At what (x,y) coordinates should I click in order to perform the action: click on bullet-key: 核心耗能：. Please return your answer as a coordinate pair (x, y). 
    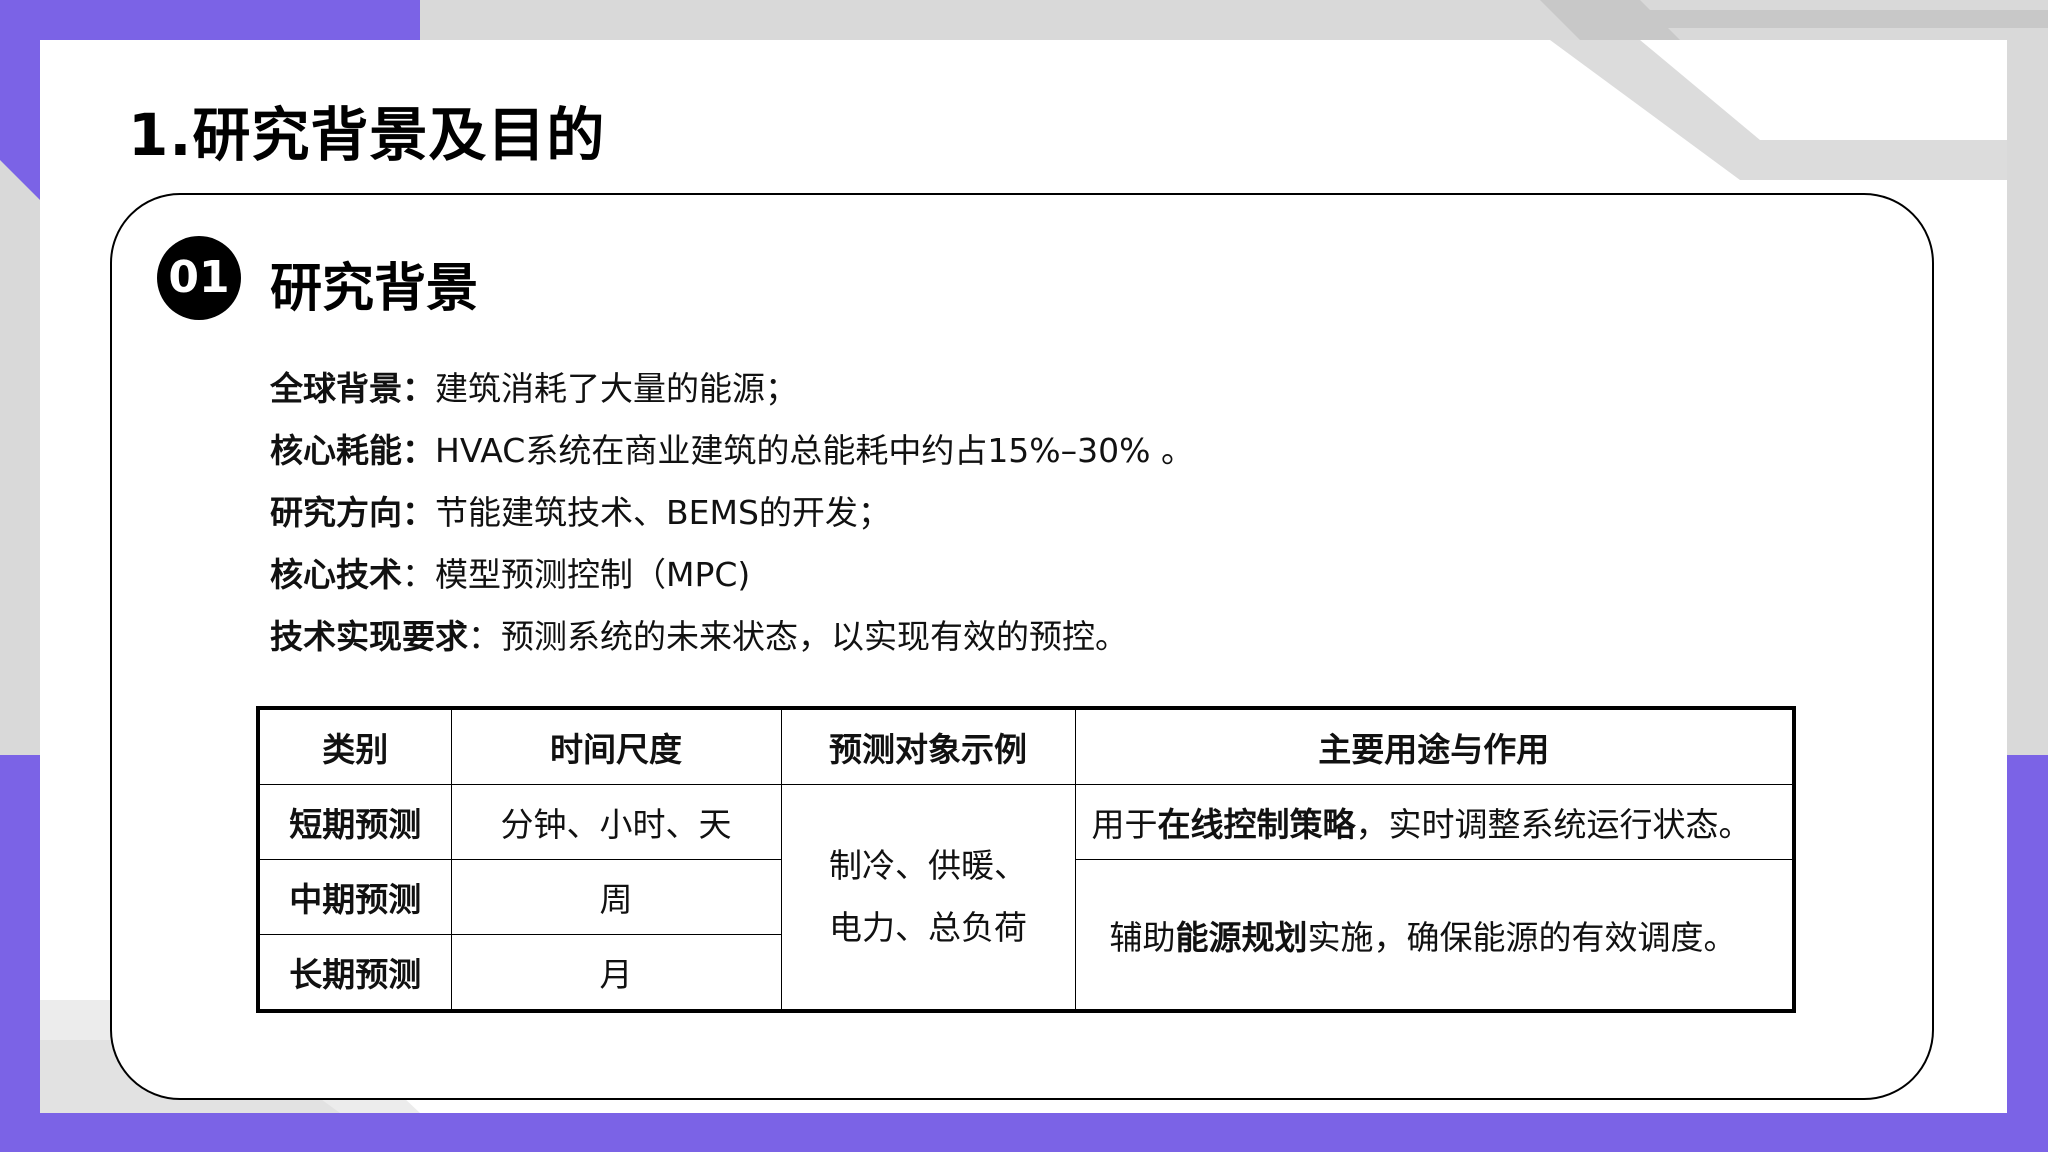
    Looking at the image, I should click on (352, 450).